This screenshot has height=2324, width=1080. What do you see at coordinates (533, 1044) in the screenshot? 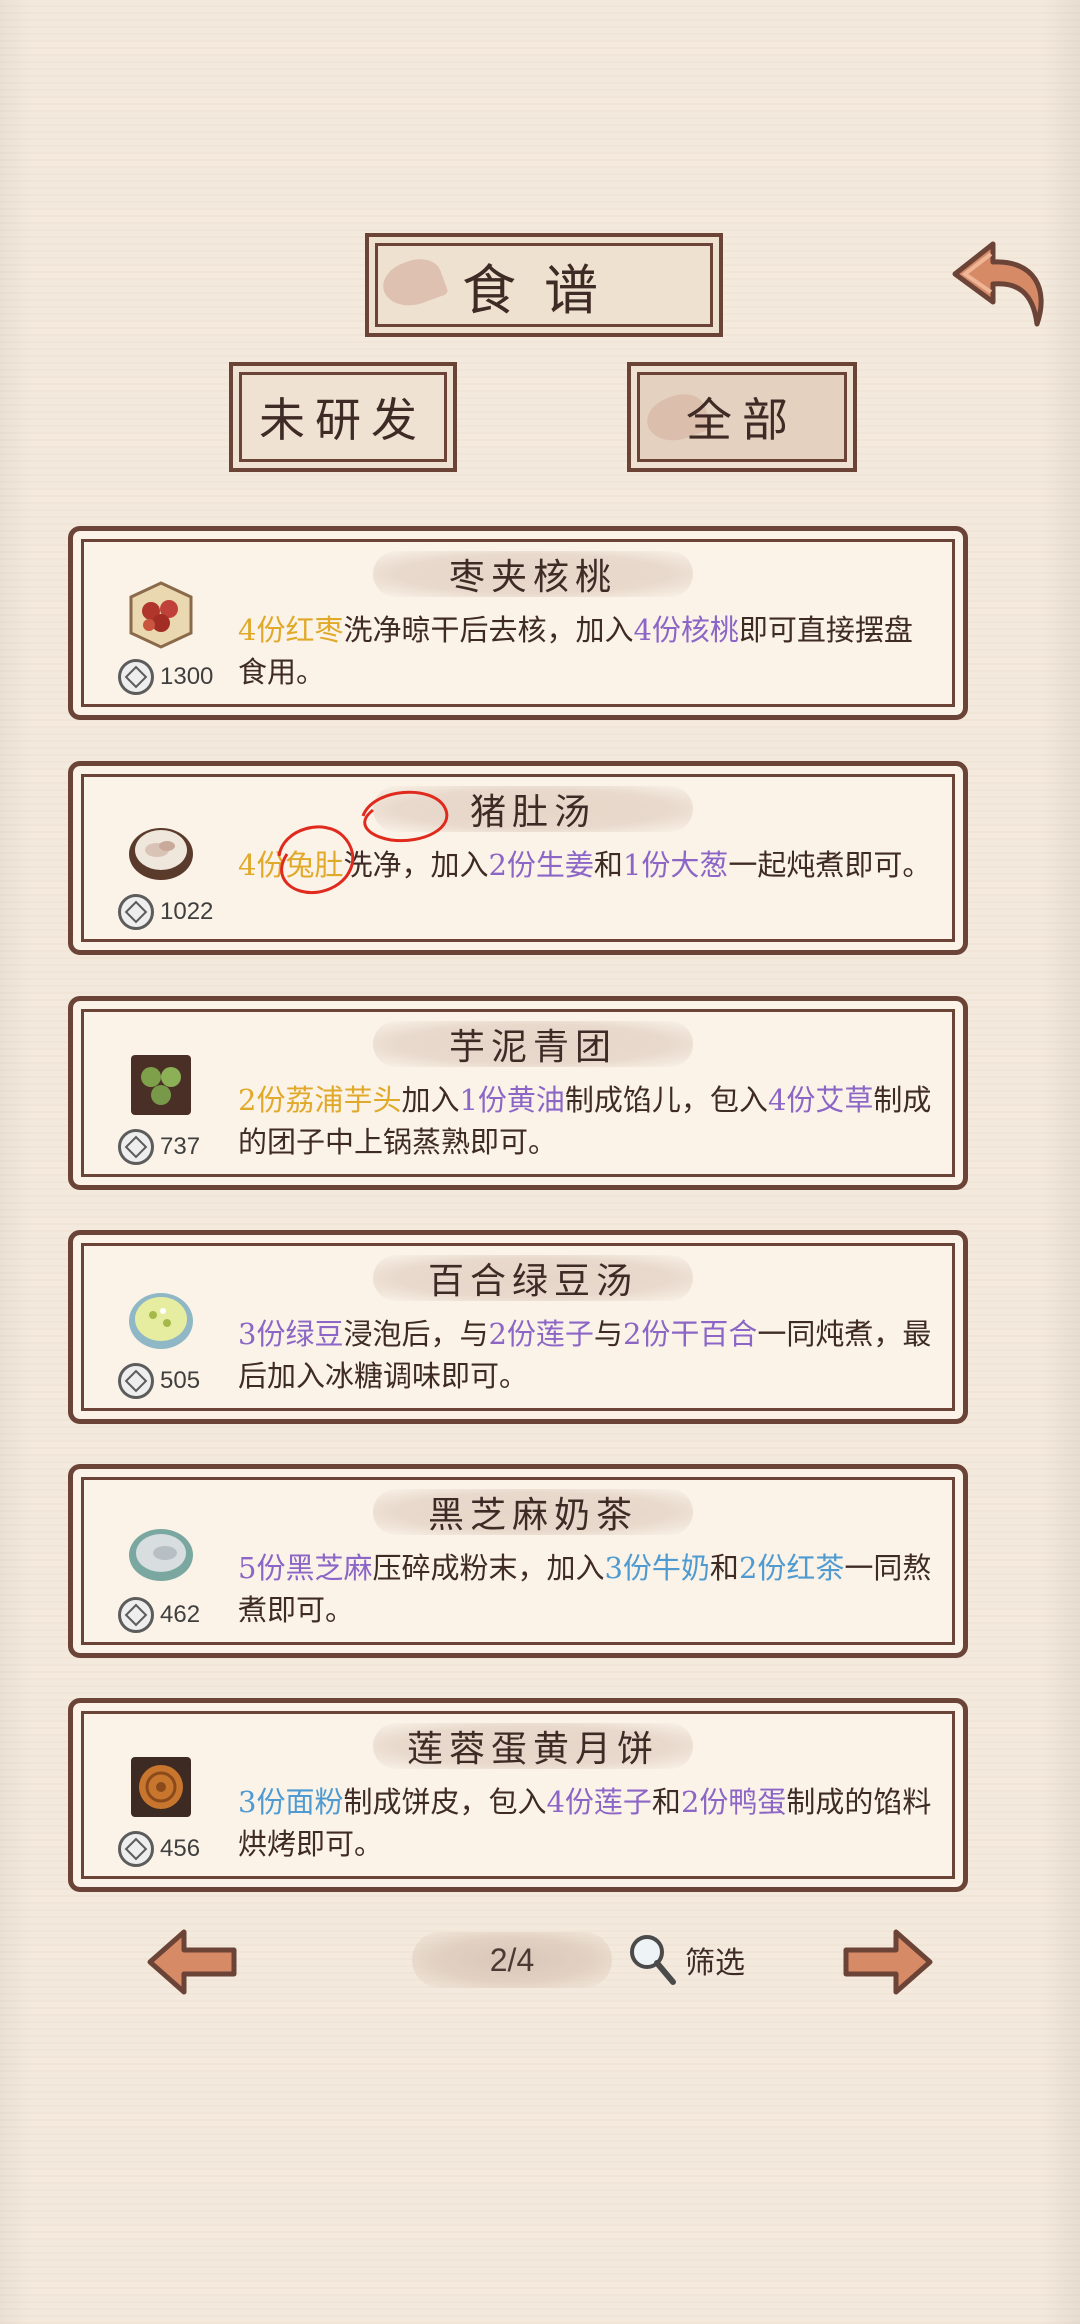
I see `recipe-name: 芋泥青团` at bounding box center [533, 1044].